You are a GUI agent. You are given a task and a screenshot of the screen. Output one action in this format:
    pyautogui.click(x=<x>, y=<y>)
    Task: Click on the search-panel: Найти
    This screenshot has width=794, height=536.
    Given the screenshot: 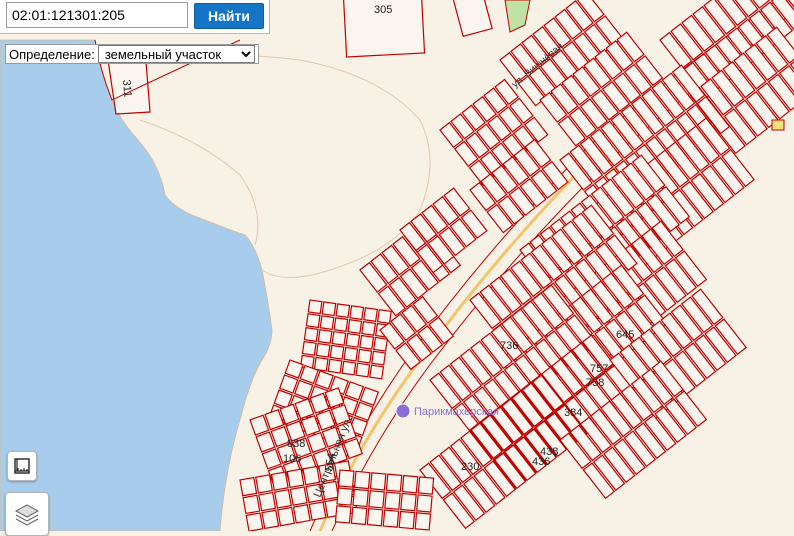 What is the action you would take?
    pyautogui.click(x=135, y=17)
    